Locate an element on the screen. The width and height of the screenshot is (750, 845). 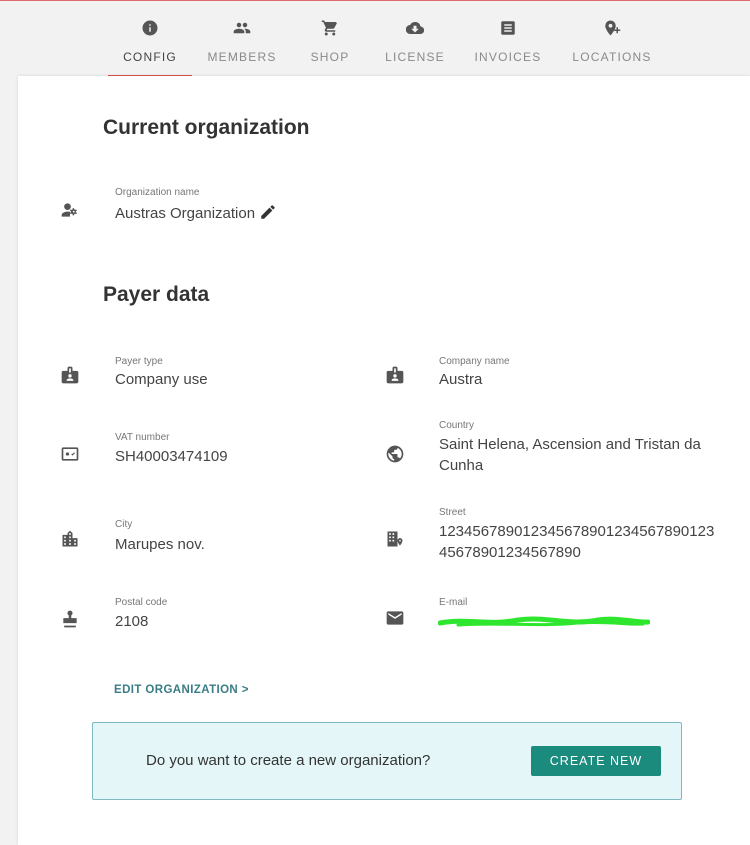
tab-license: LICENSE is located at coordinates (415, 48).